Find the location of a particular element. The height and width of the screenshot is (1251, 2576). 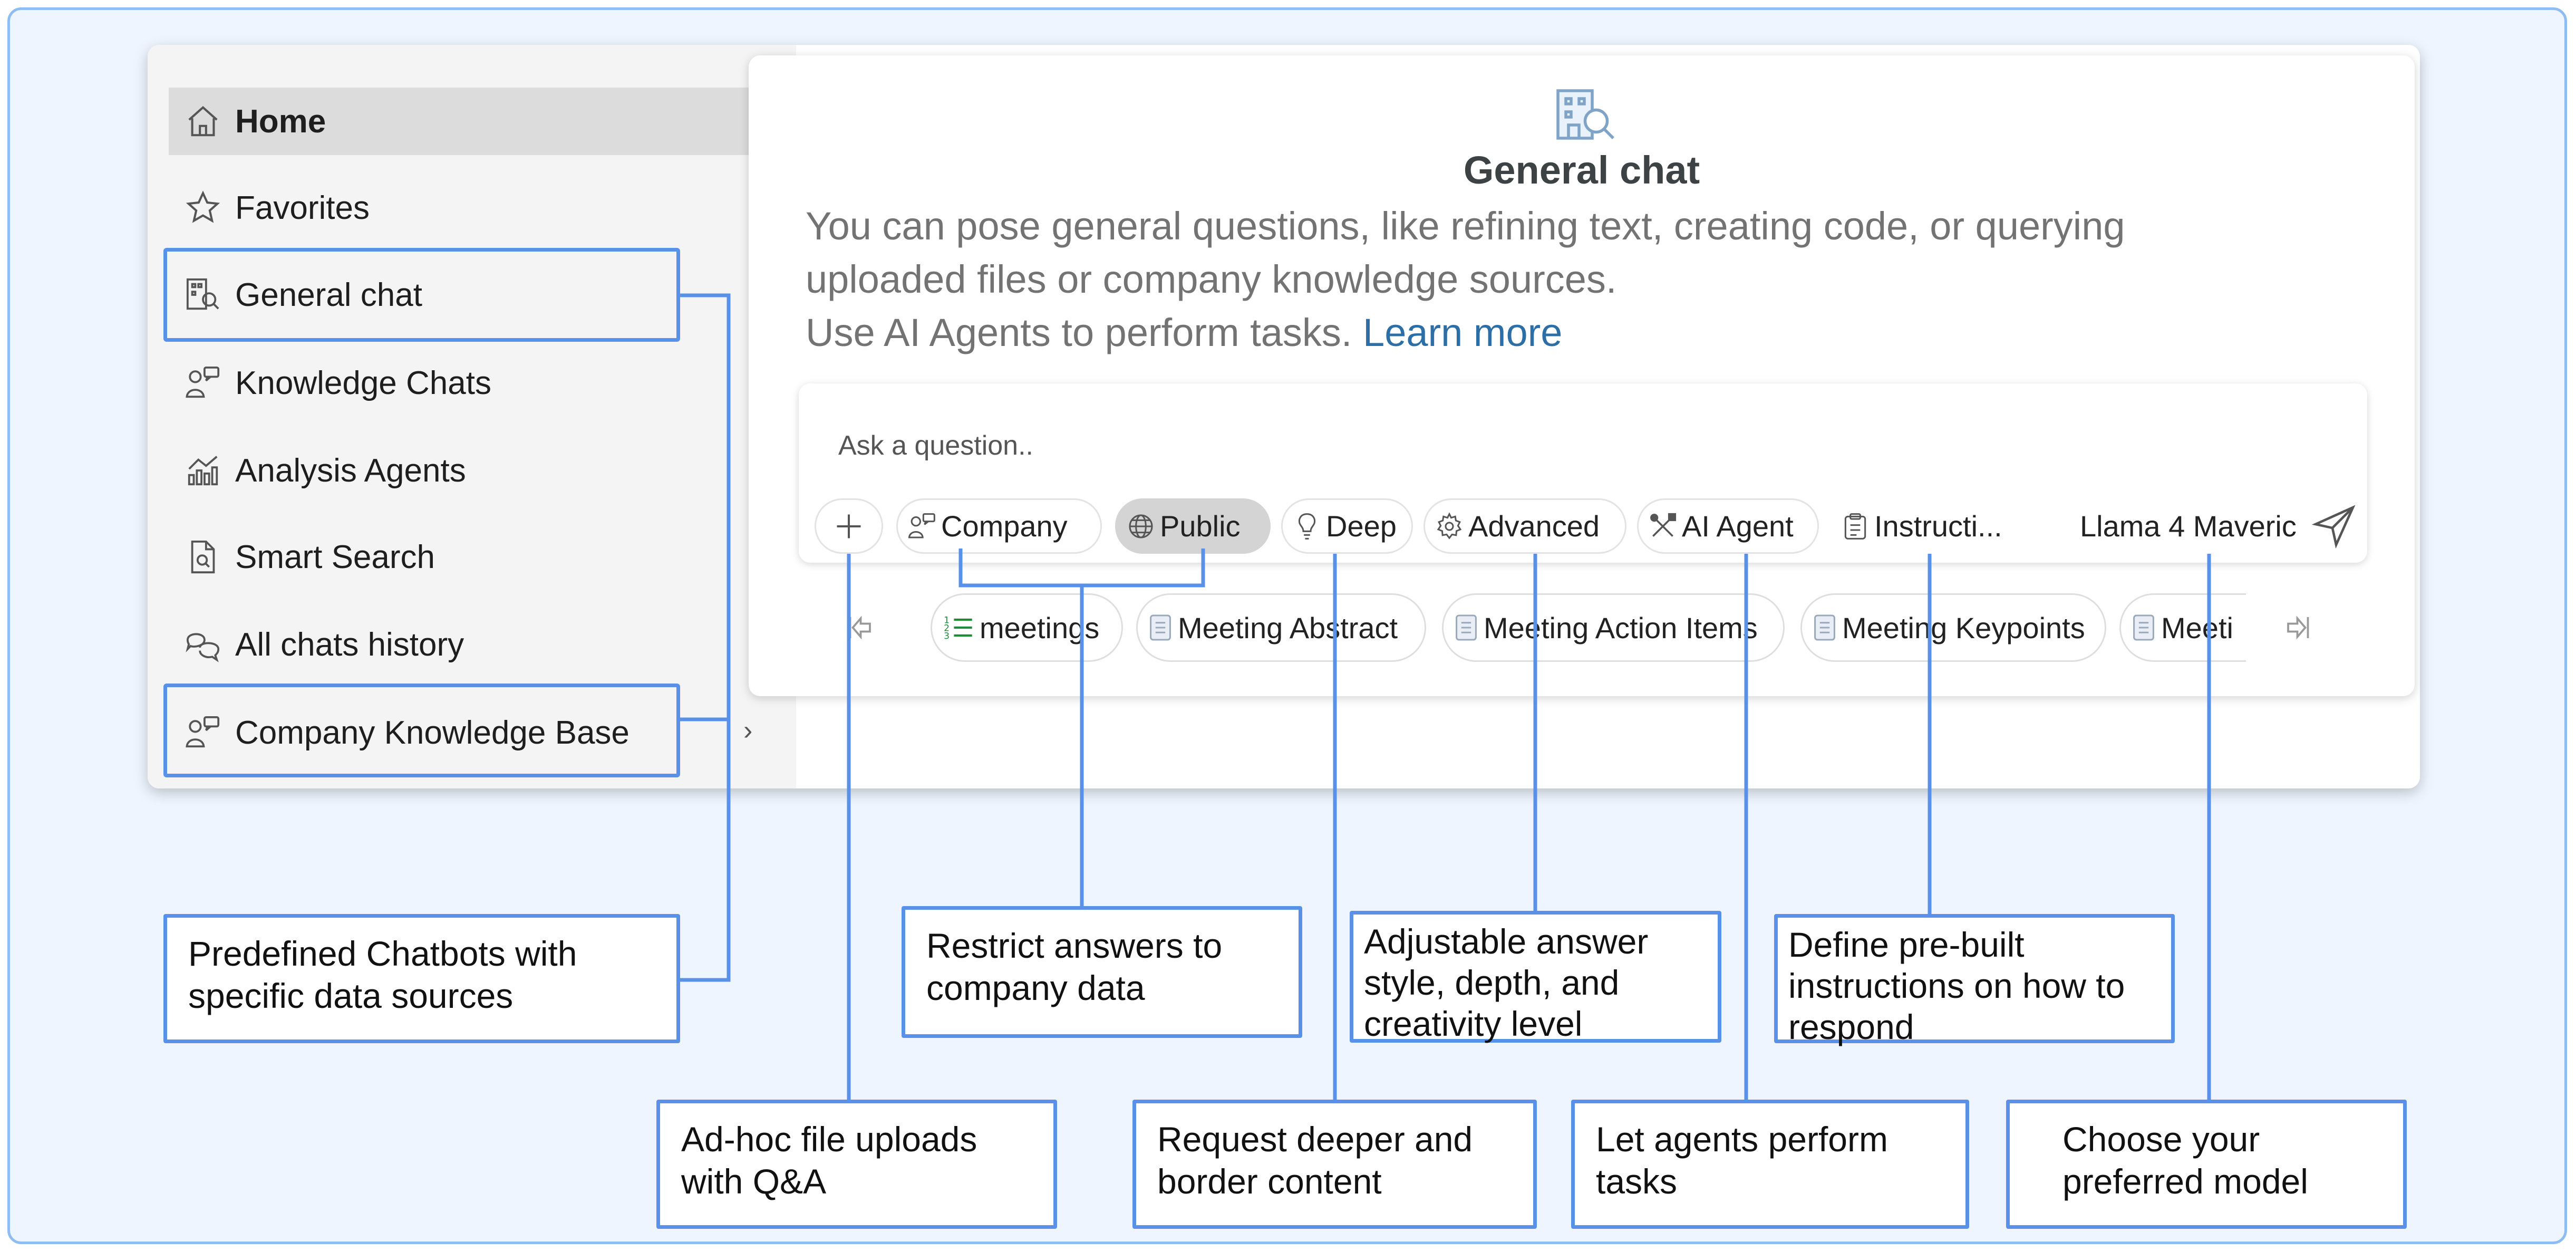

callout-line: Ad-hoc file uploads is located at coordinates (829, 1139).